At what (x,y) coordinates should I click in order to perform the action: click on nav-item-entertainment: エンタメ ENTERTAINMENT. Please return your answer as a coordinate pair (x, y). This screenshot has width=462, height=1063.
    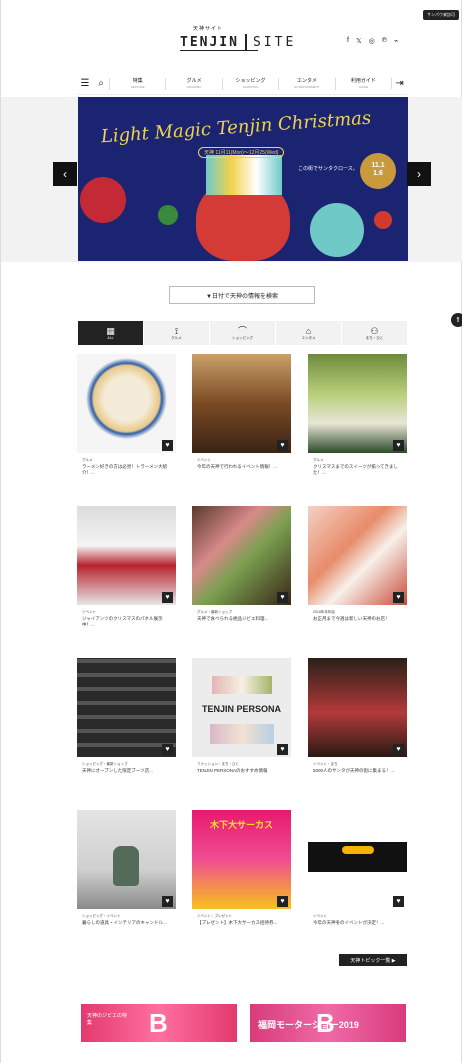
    Looking at the image, I should click on (306, 83).